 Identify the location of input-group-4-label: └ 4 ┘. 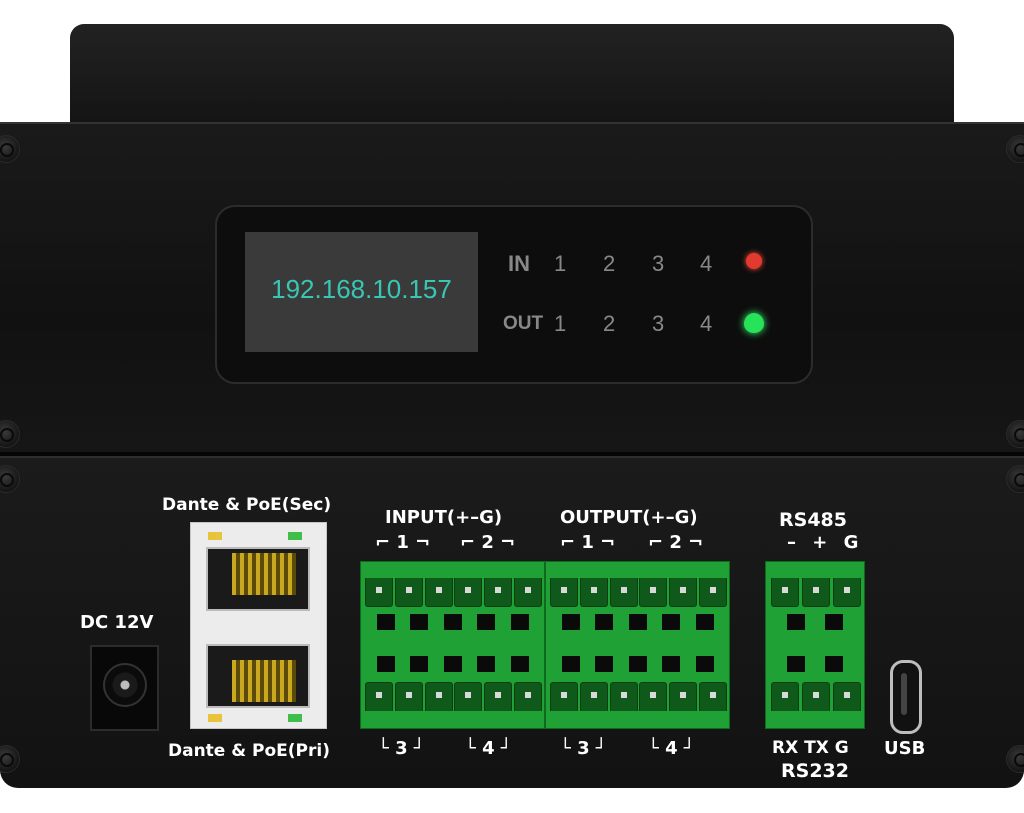
(488, 748).